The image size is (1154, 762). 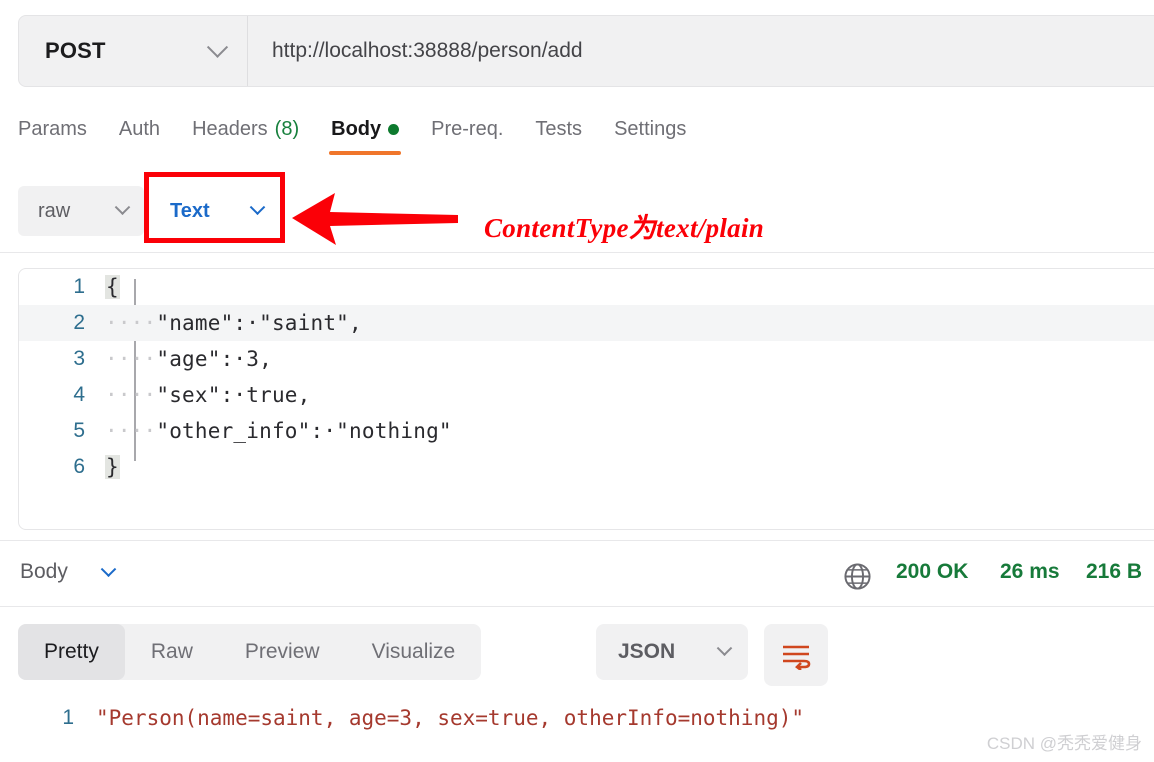 I want to click on editor-line-text: "sex":·true,, so click(x=233, y=395).